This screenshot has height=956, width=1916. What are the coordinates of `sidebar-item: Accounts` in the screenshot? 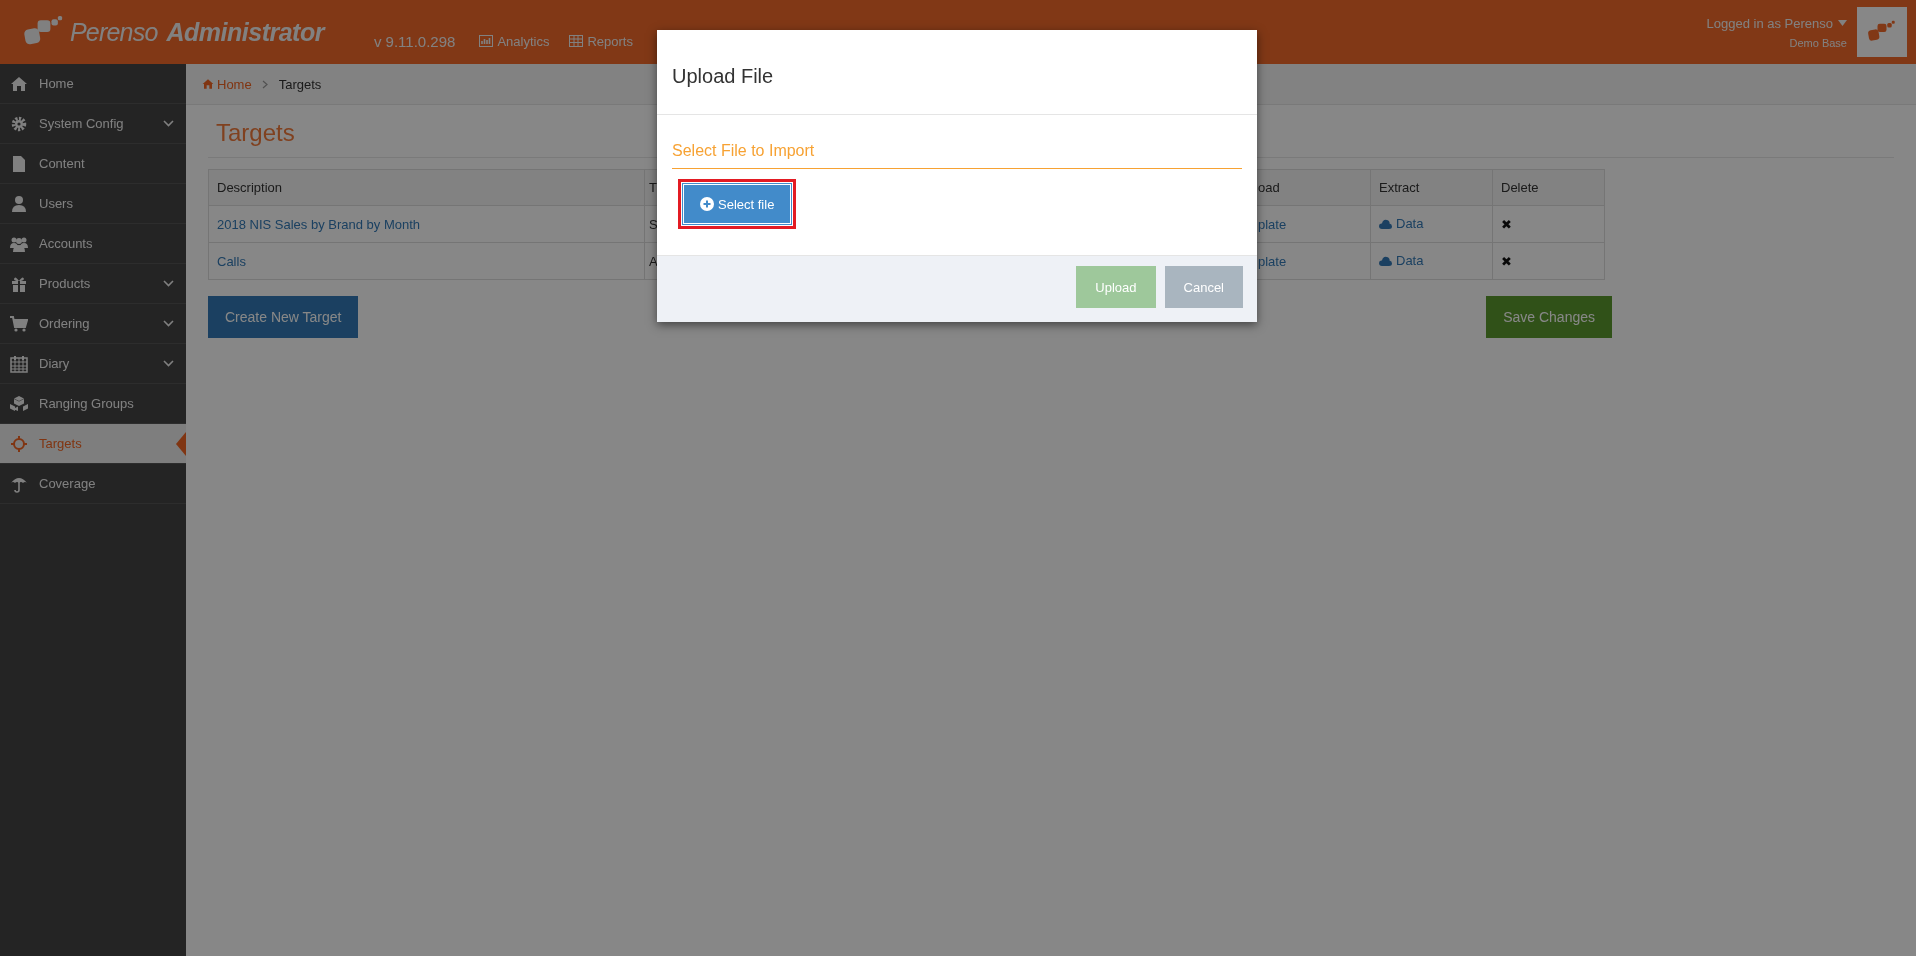 It's located at (93, 244).